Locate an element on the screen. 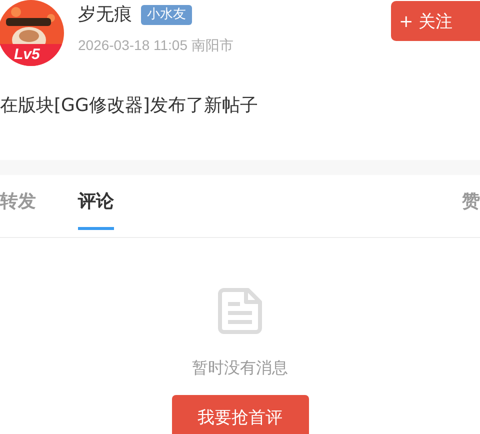 The height and width of the screenshot is (434, 480). post-time: 2026-03-18 11:05 南阳市 is located at coordinates (156, 46).